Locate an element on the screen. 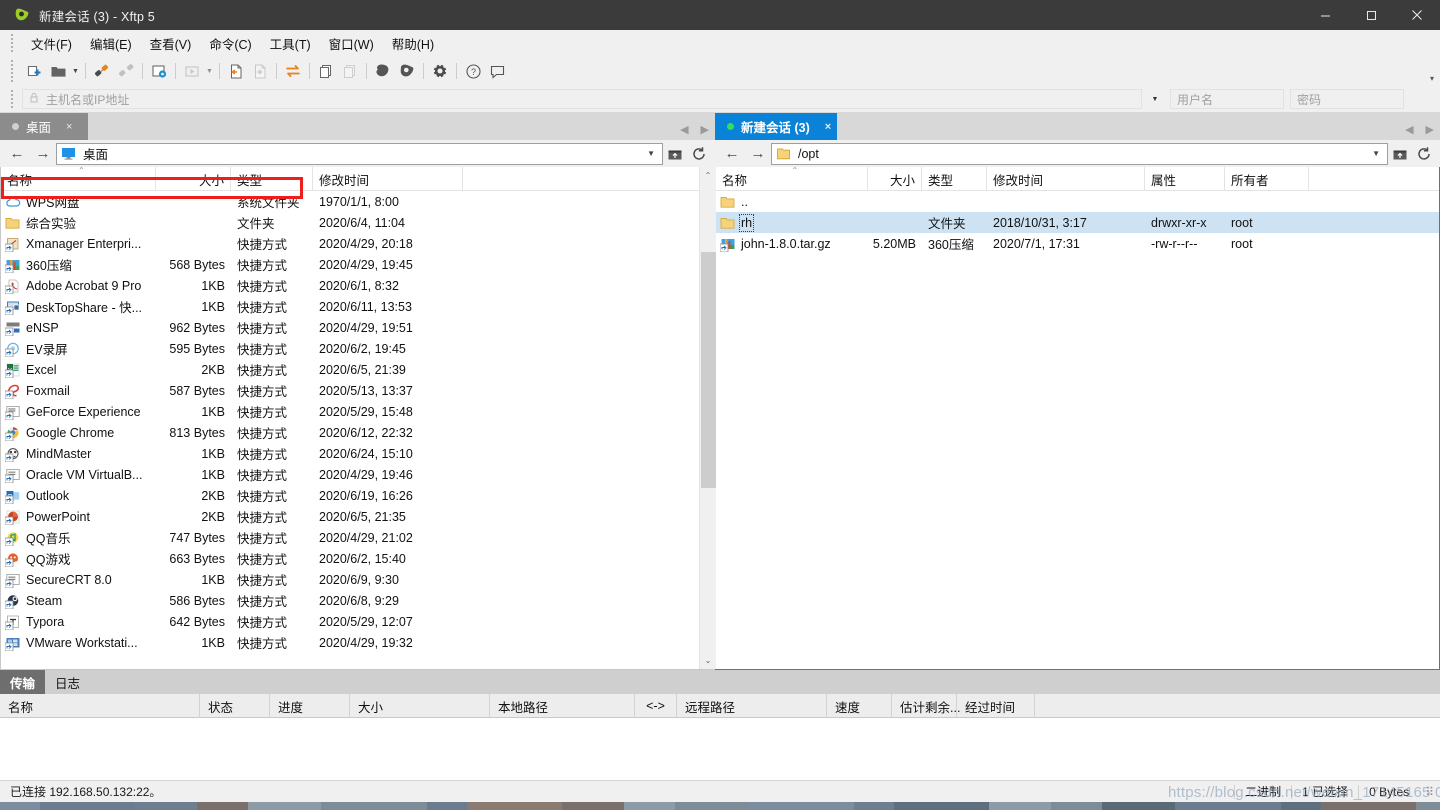 The width and height of the screenshot is (1440, 810). transfer-column-header: 速度 is located at coordinates (859, 706).